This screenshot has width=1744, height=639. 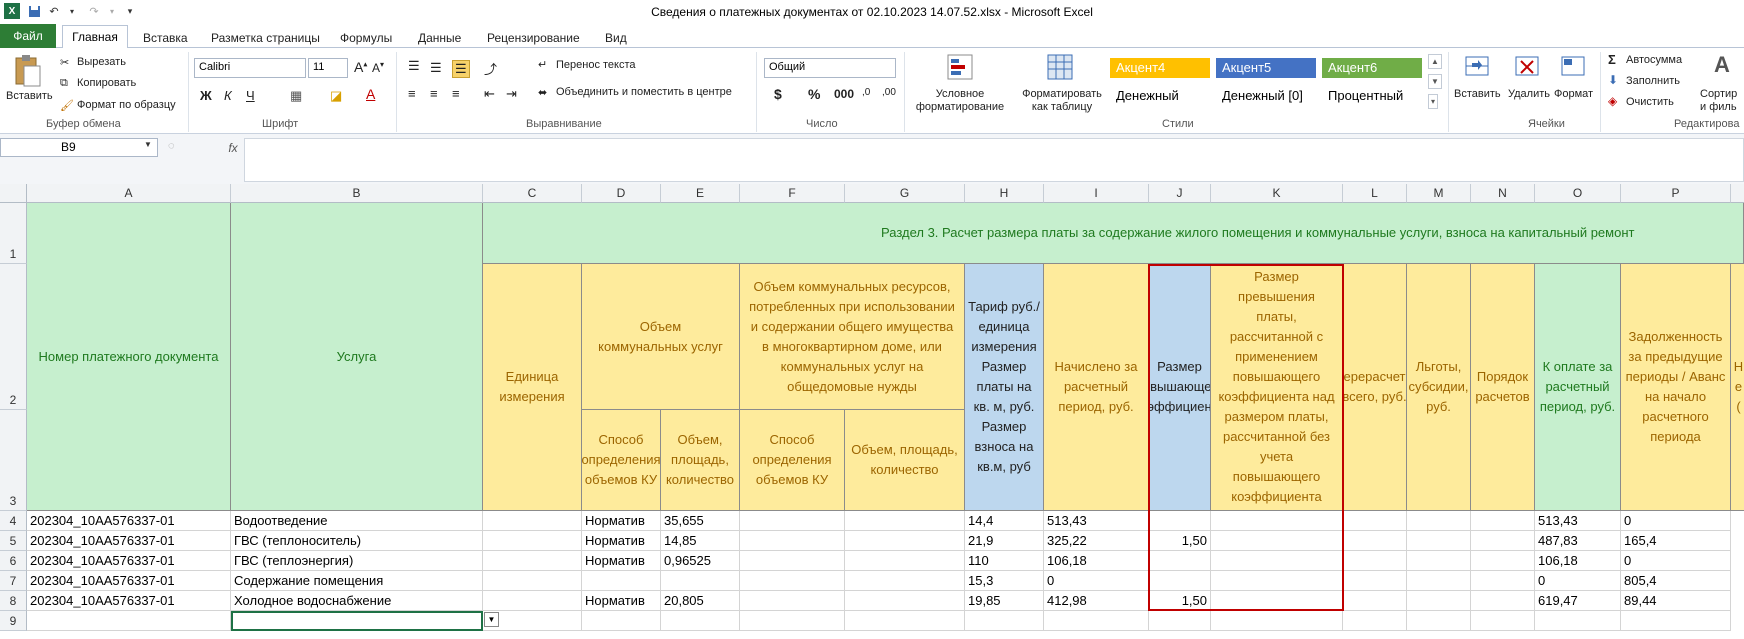 I want to click on cell-e-row-6: 0,96525, so click(x=700, y=561).